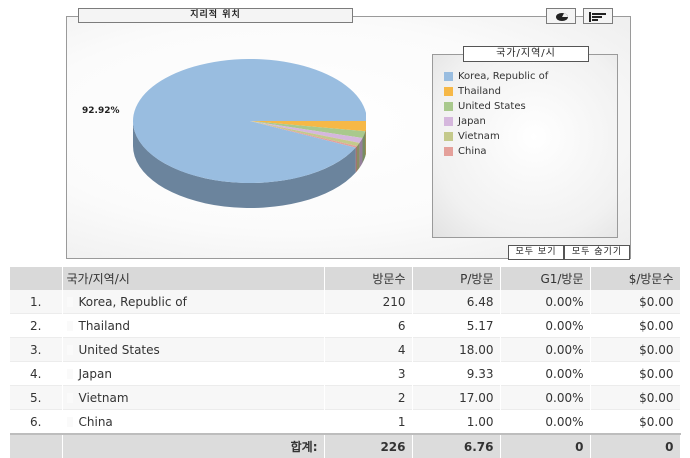 This screenshot has width=690, height=458. What do you see at coordinates (368, 446) in the screenshot?
I see `totals-visits: 226` at bounding box center [368, 446].